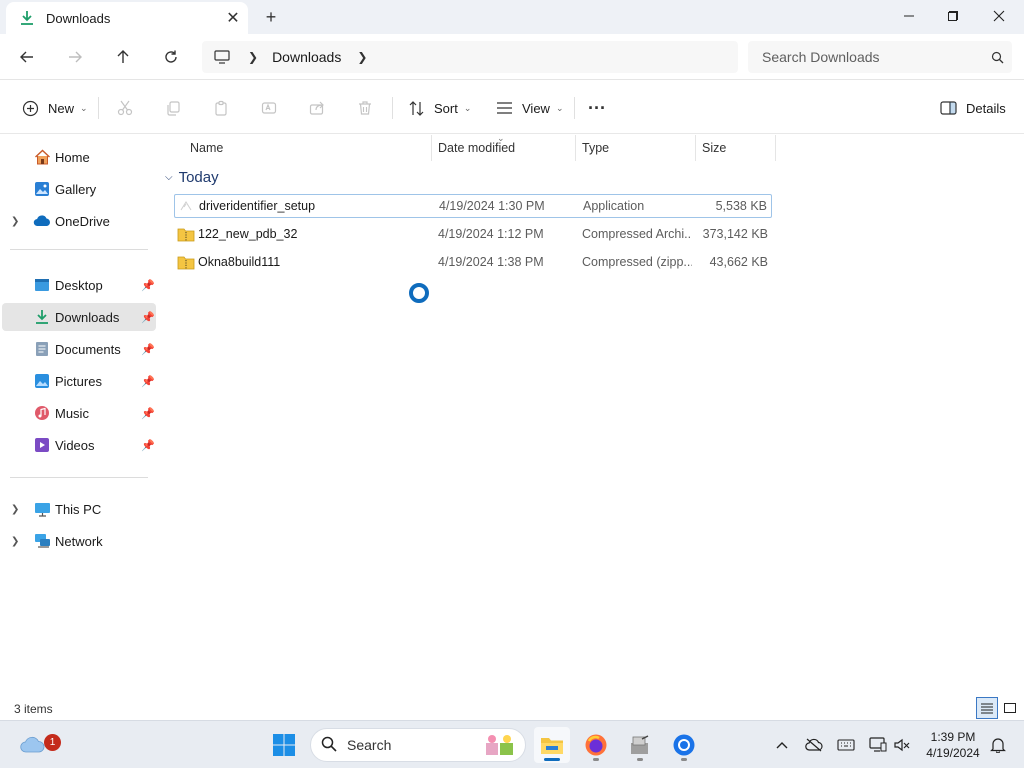 The image size is (1024, 768). Describe the element at coordinates (596, 745) in the screenshot. I see `taskbar-firefox` at that location.